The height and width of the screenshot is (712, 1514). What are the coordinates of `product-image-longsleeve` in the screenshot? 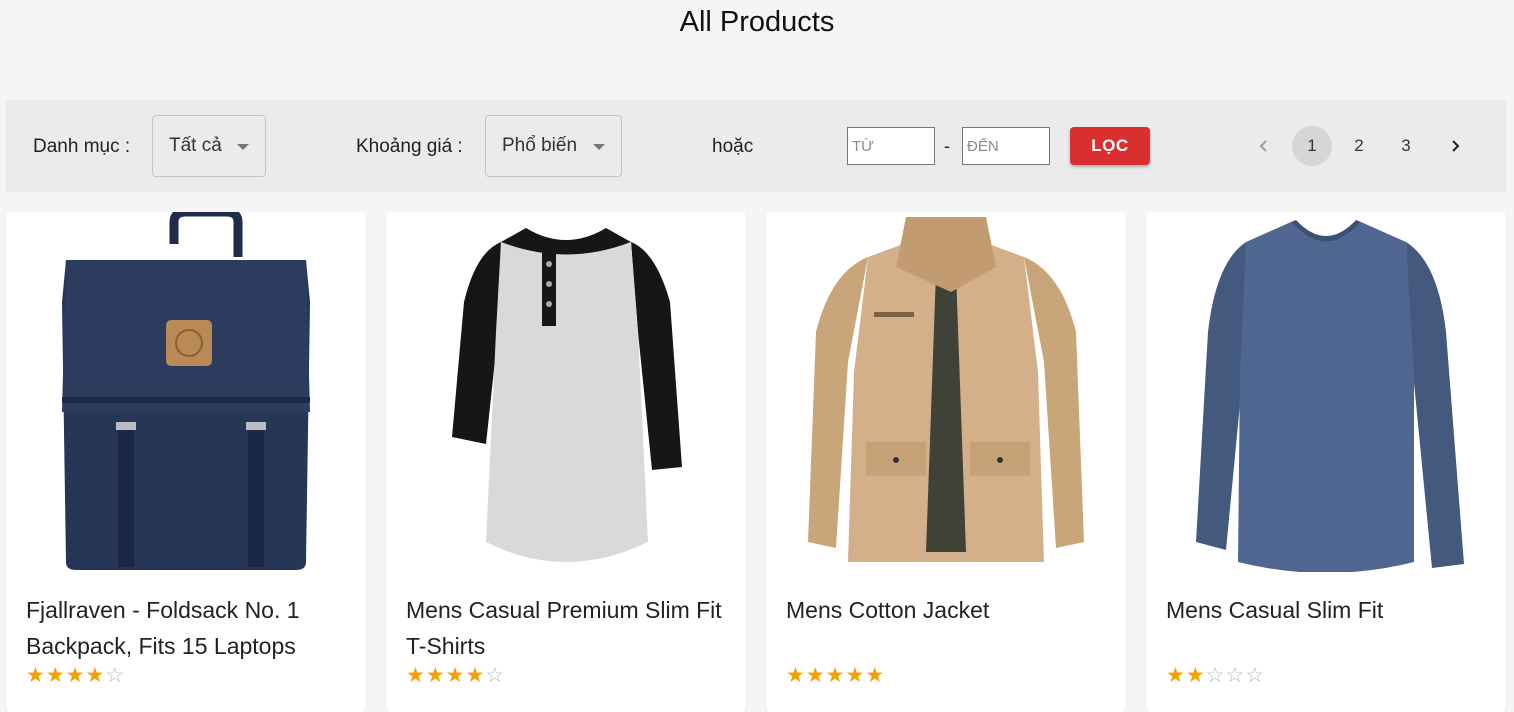 It's located at (1330, 396).